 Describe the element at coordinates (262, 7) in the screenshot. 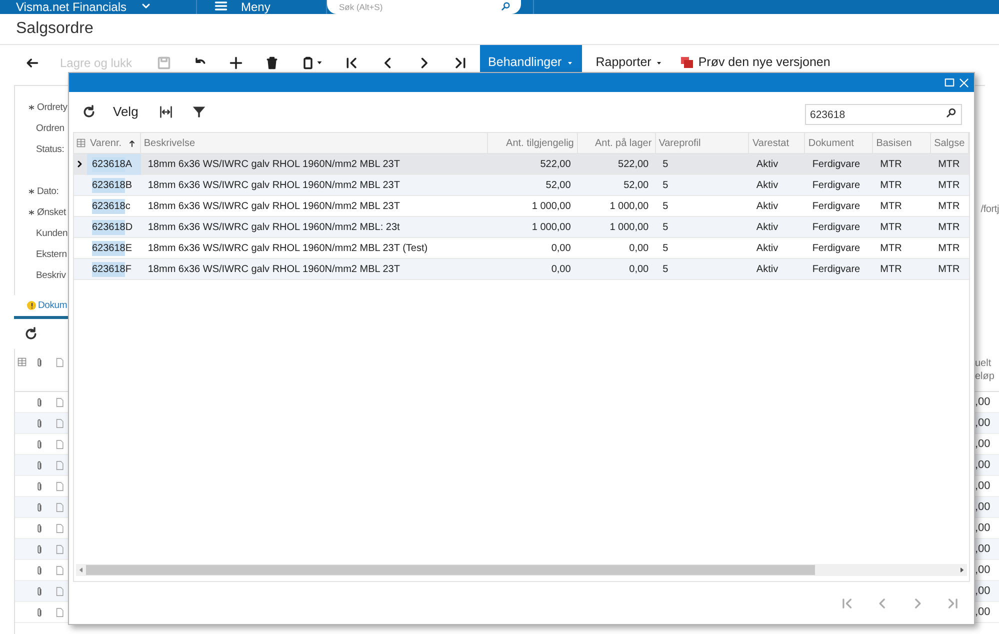

I see `menu-button: Meny` at that location.